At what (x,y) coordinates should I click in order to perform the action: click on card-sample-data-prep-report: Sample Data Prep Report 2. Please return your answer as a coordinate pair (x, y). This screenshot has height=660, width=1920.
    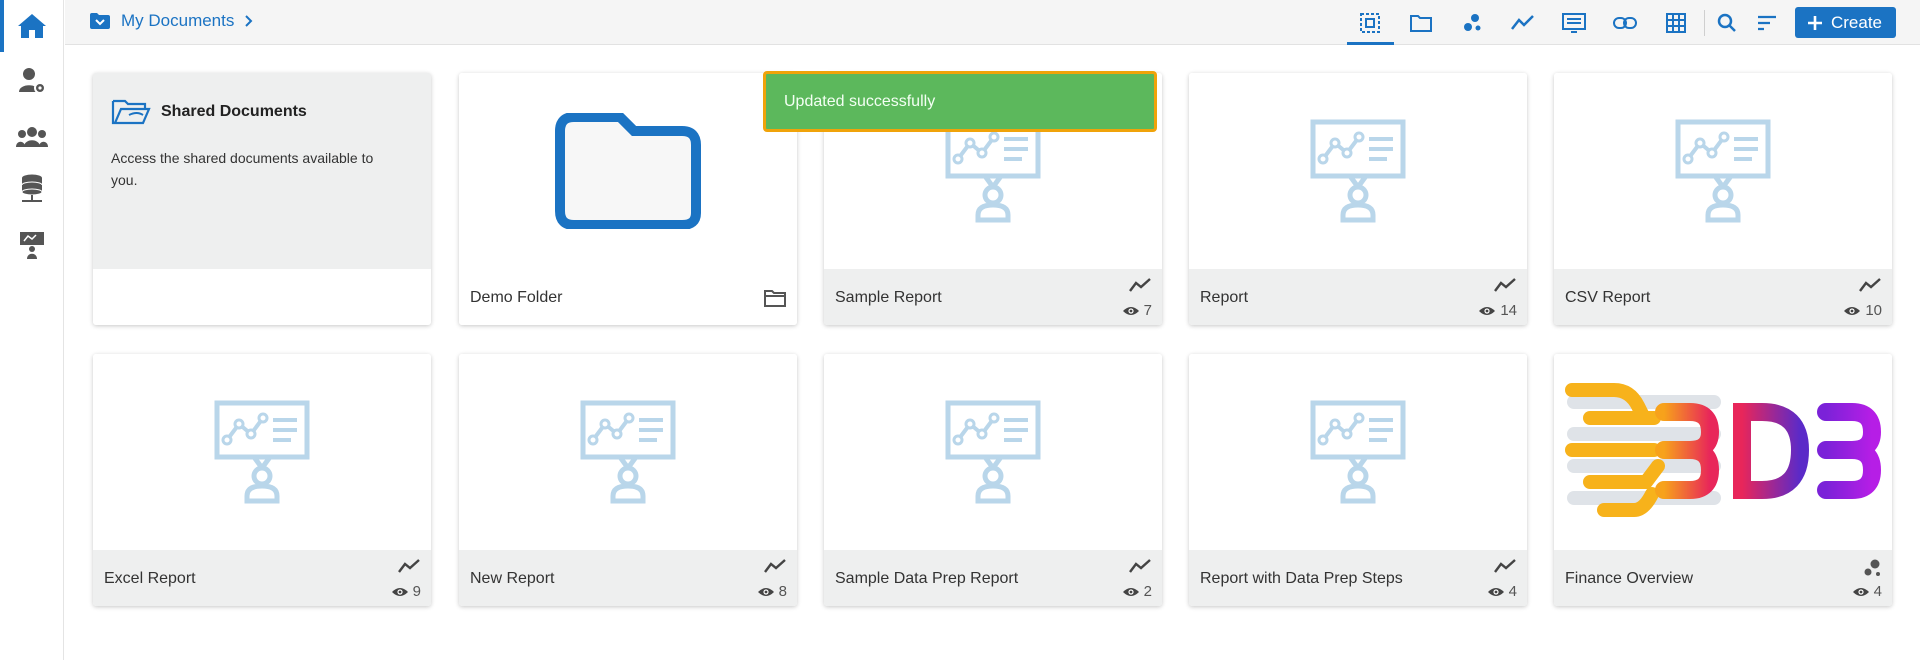
    Looking at the image, I should click on (993, 480).